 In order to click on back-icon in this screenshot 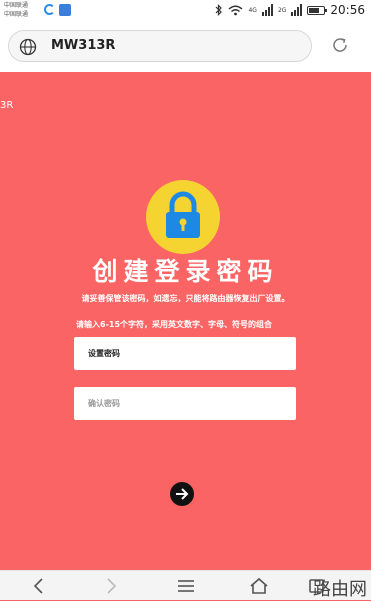, I will do `click(39, 586)`.